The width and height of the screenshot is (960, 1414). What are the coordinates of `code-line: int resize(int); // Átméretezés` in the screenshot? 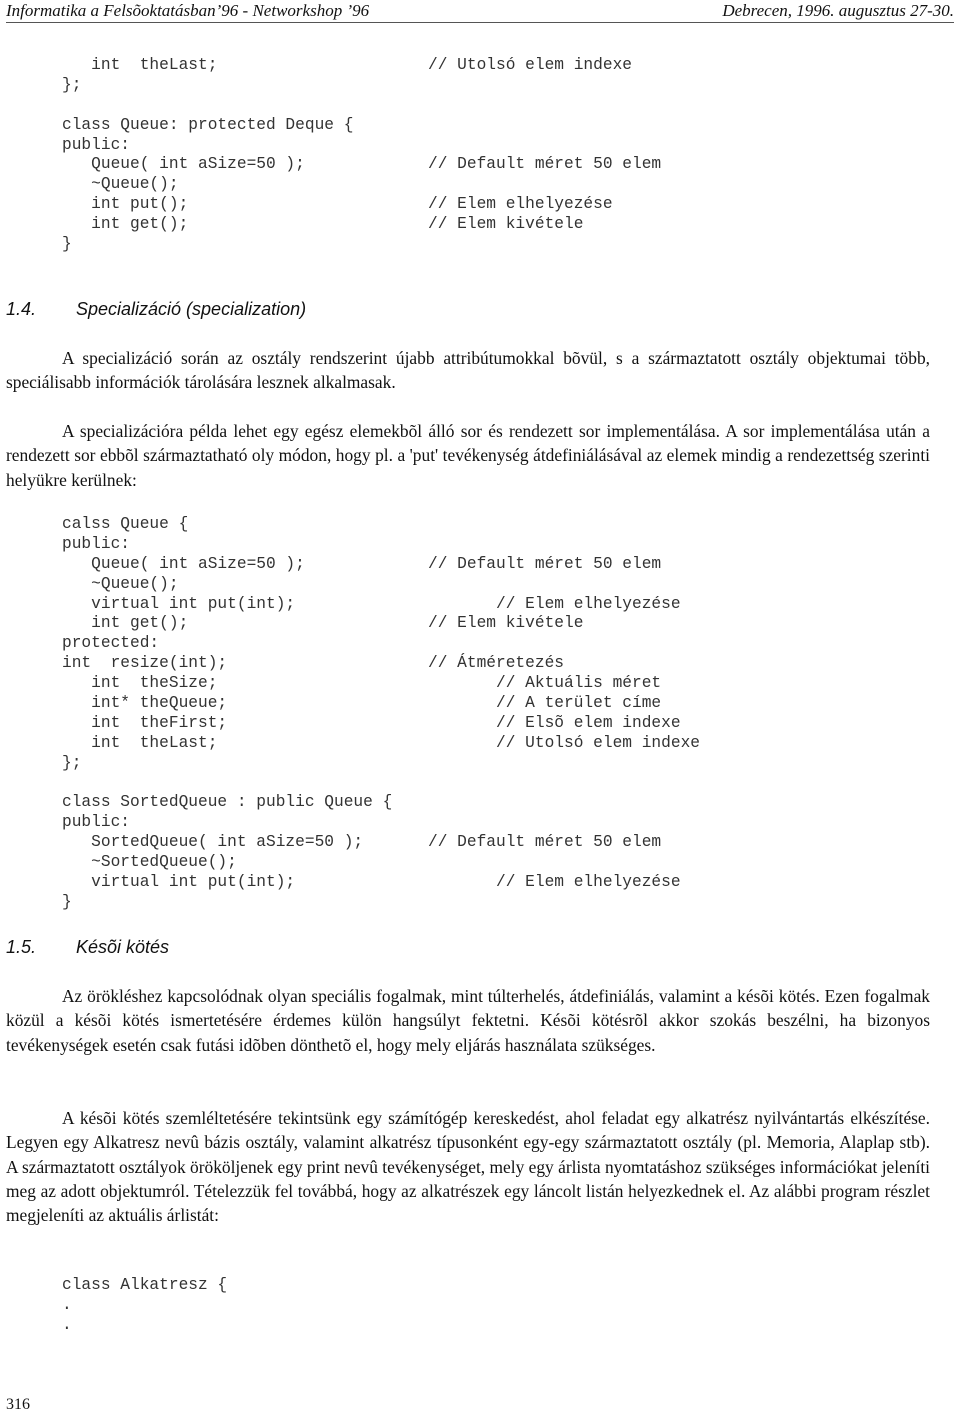 It's located at (313, 664).